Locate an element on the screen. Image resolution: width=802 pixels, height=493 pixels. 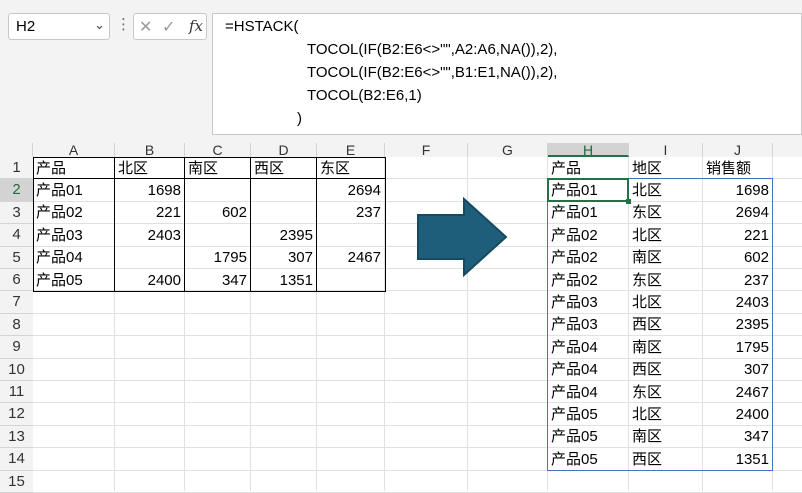
column-header-d: D is located at coordinates (284, 150).